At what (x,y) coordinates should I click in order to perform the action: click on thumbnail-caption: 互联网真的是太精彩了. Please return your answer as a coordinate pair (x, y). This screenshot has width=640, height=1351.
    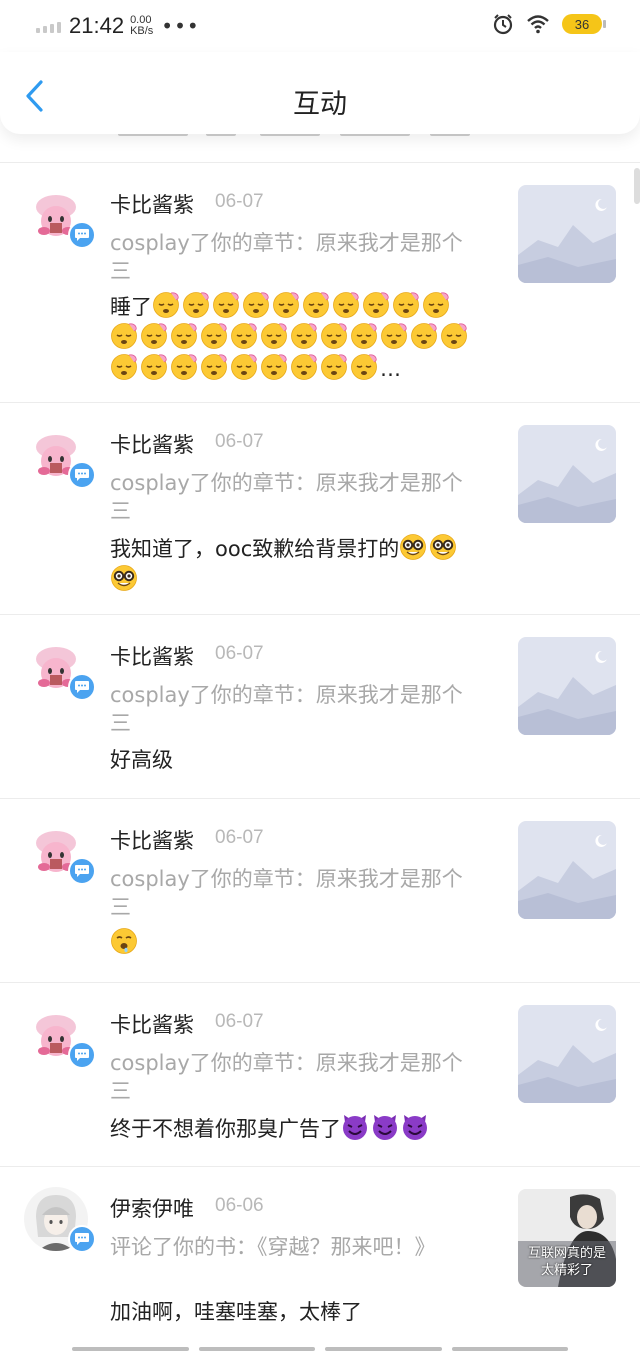
    Looking at the image, I should click on (566, 1262).